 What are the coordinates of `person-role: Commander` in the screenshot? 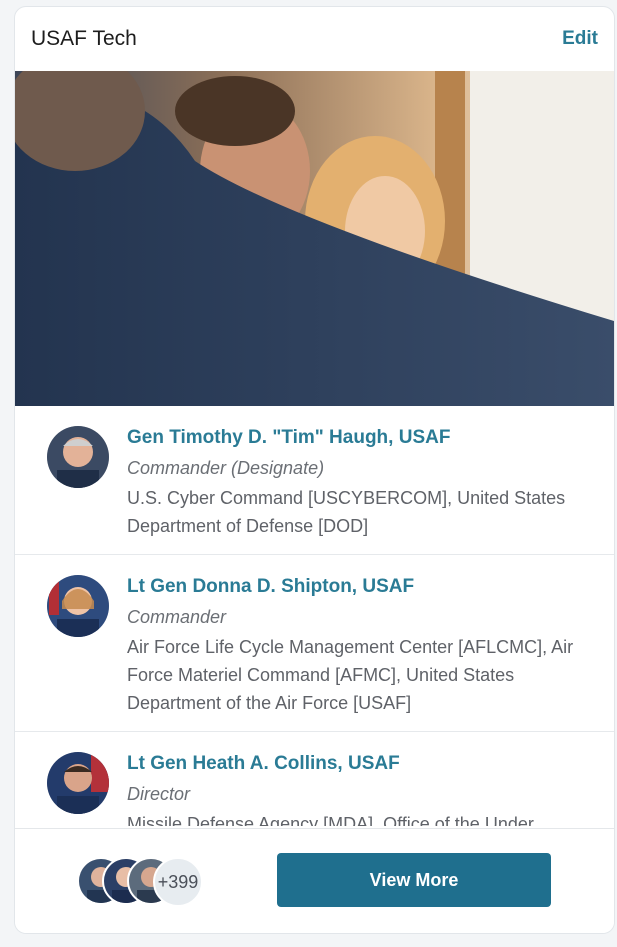 It's located at (177, 617).